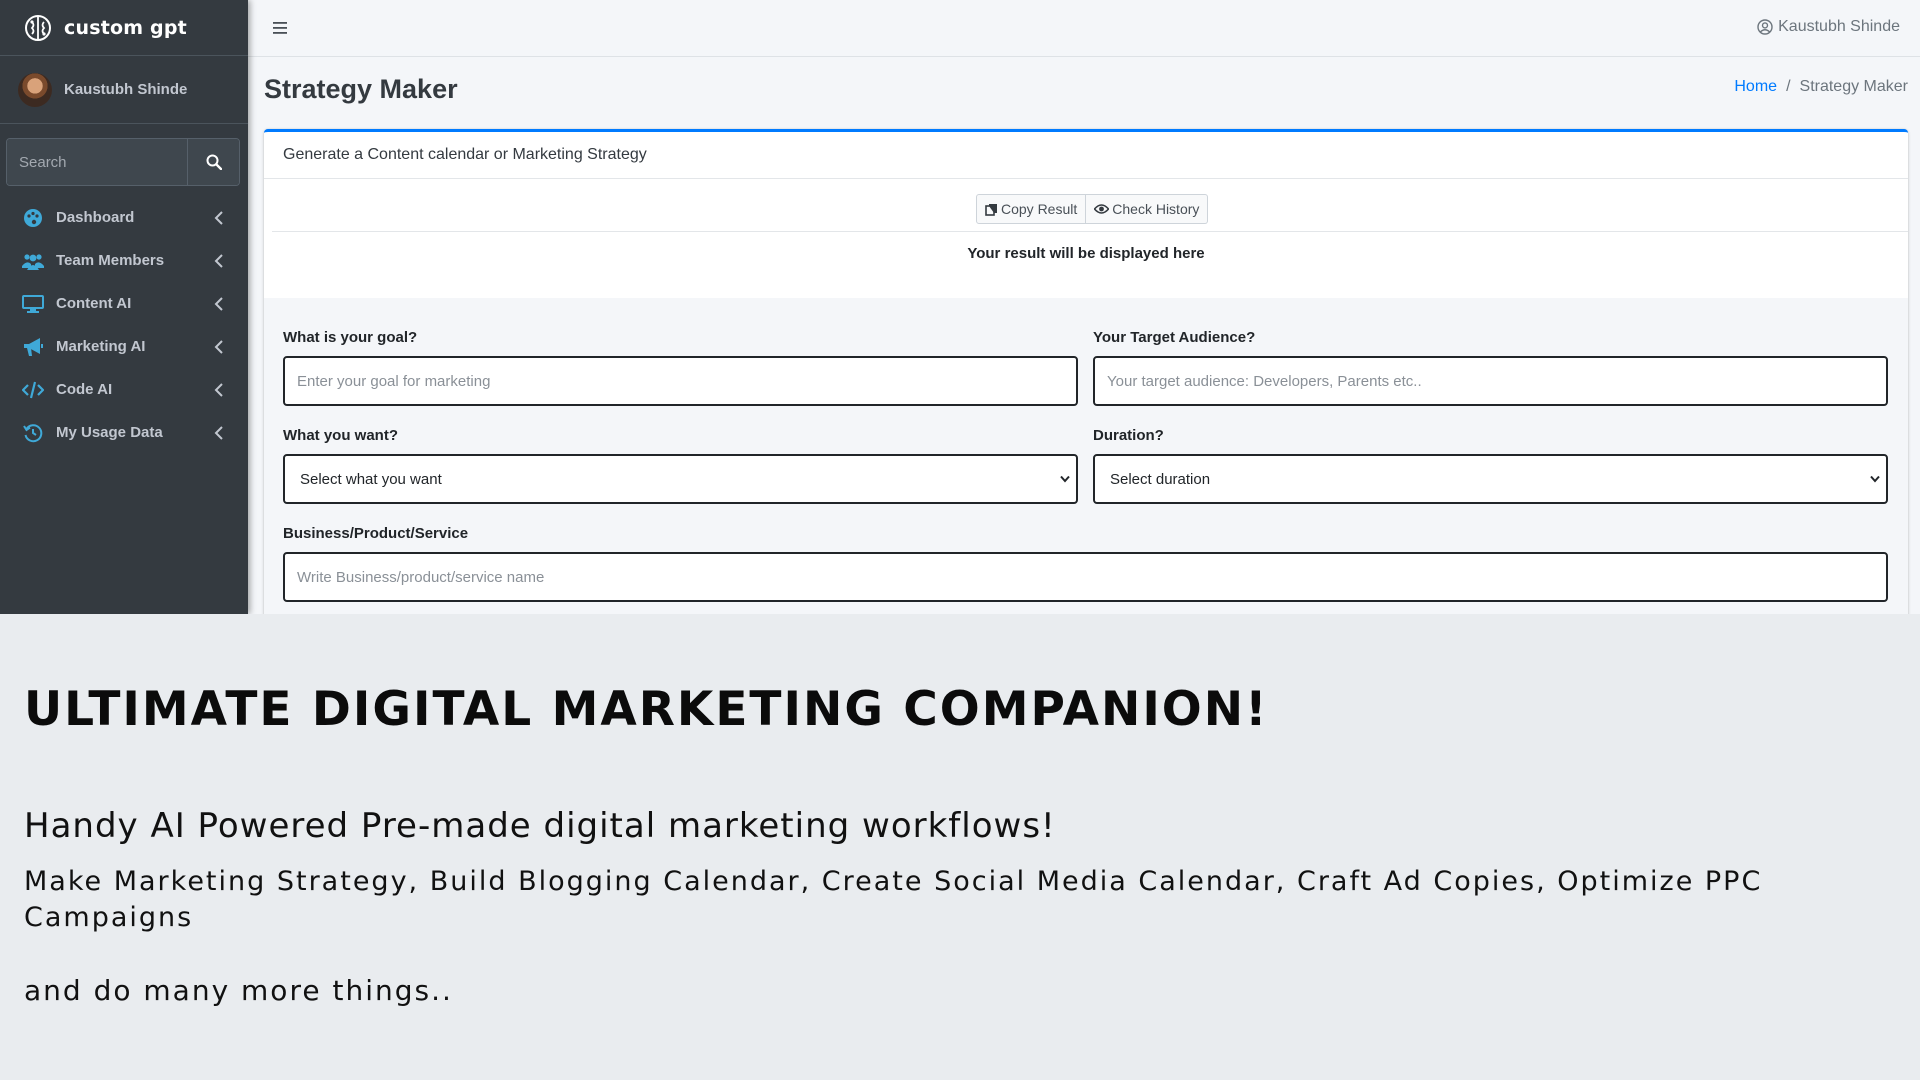  What do you see at coordinates (376, 533) in the screenshot?
I see `business-label: Business/Product/Service` at bounding box center [376, 533].